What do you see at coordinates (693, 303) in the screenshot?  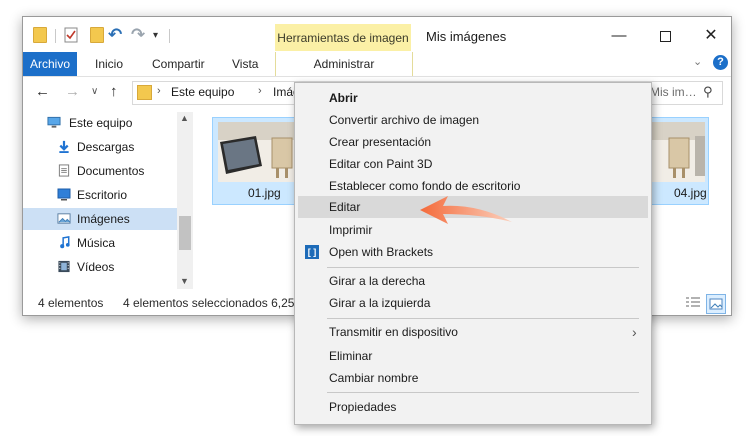 I see `details-view-icon` at bounding box center [693, 303].